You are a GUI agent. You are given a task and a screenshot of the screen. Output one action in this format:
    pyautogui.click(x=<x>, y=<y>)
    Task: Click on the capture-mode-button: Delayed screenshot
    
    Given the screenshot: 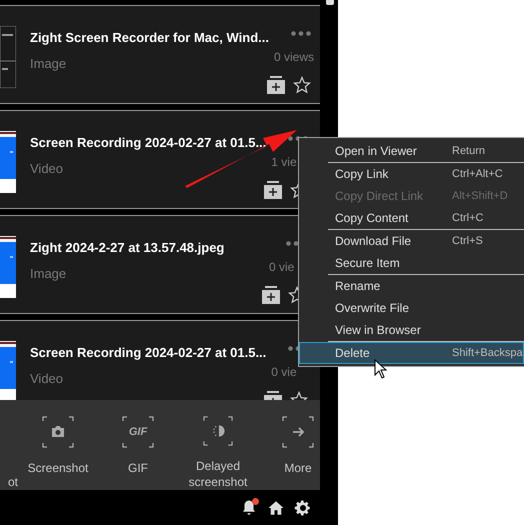 What is the action you would take?
    pyautogui.click(x=218, y=445)
    